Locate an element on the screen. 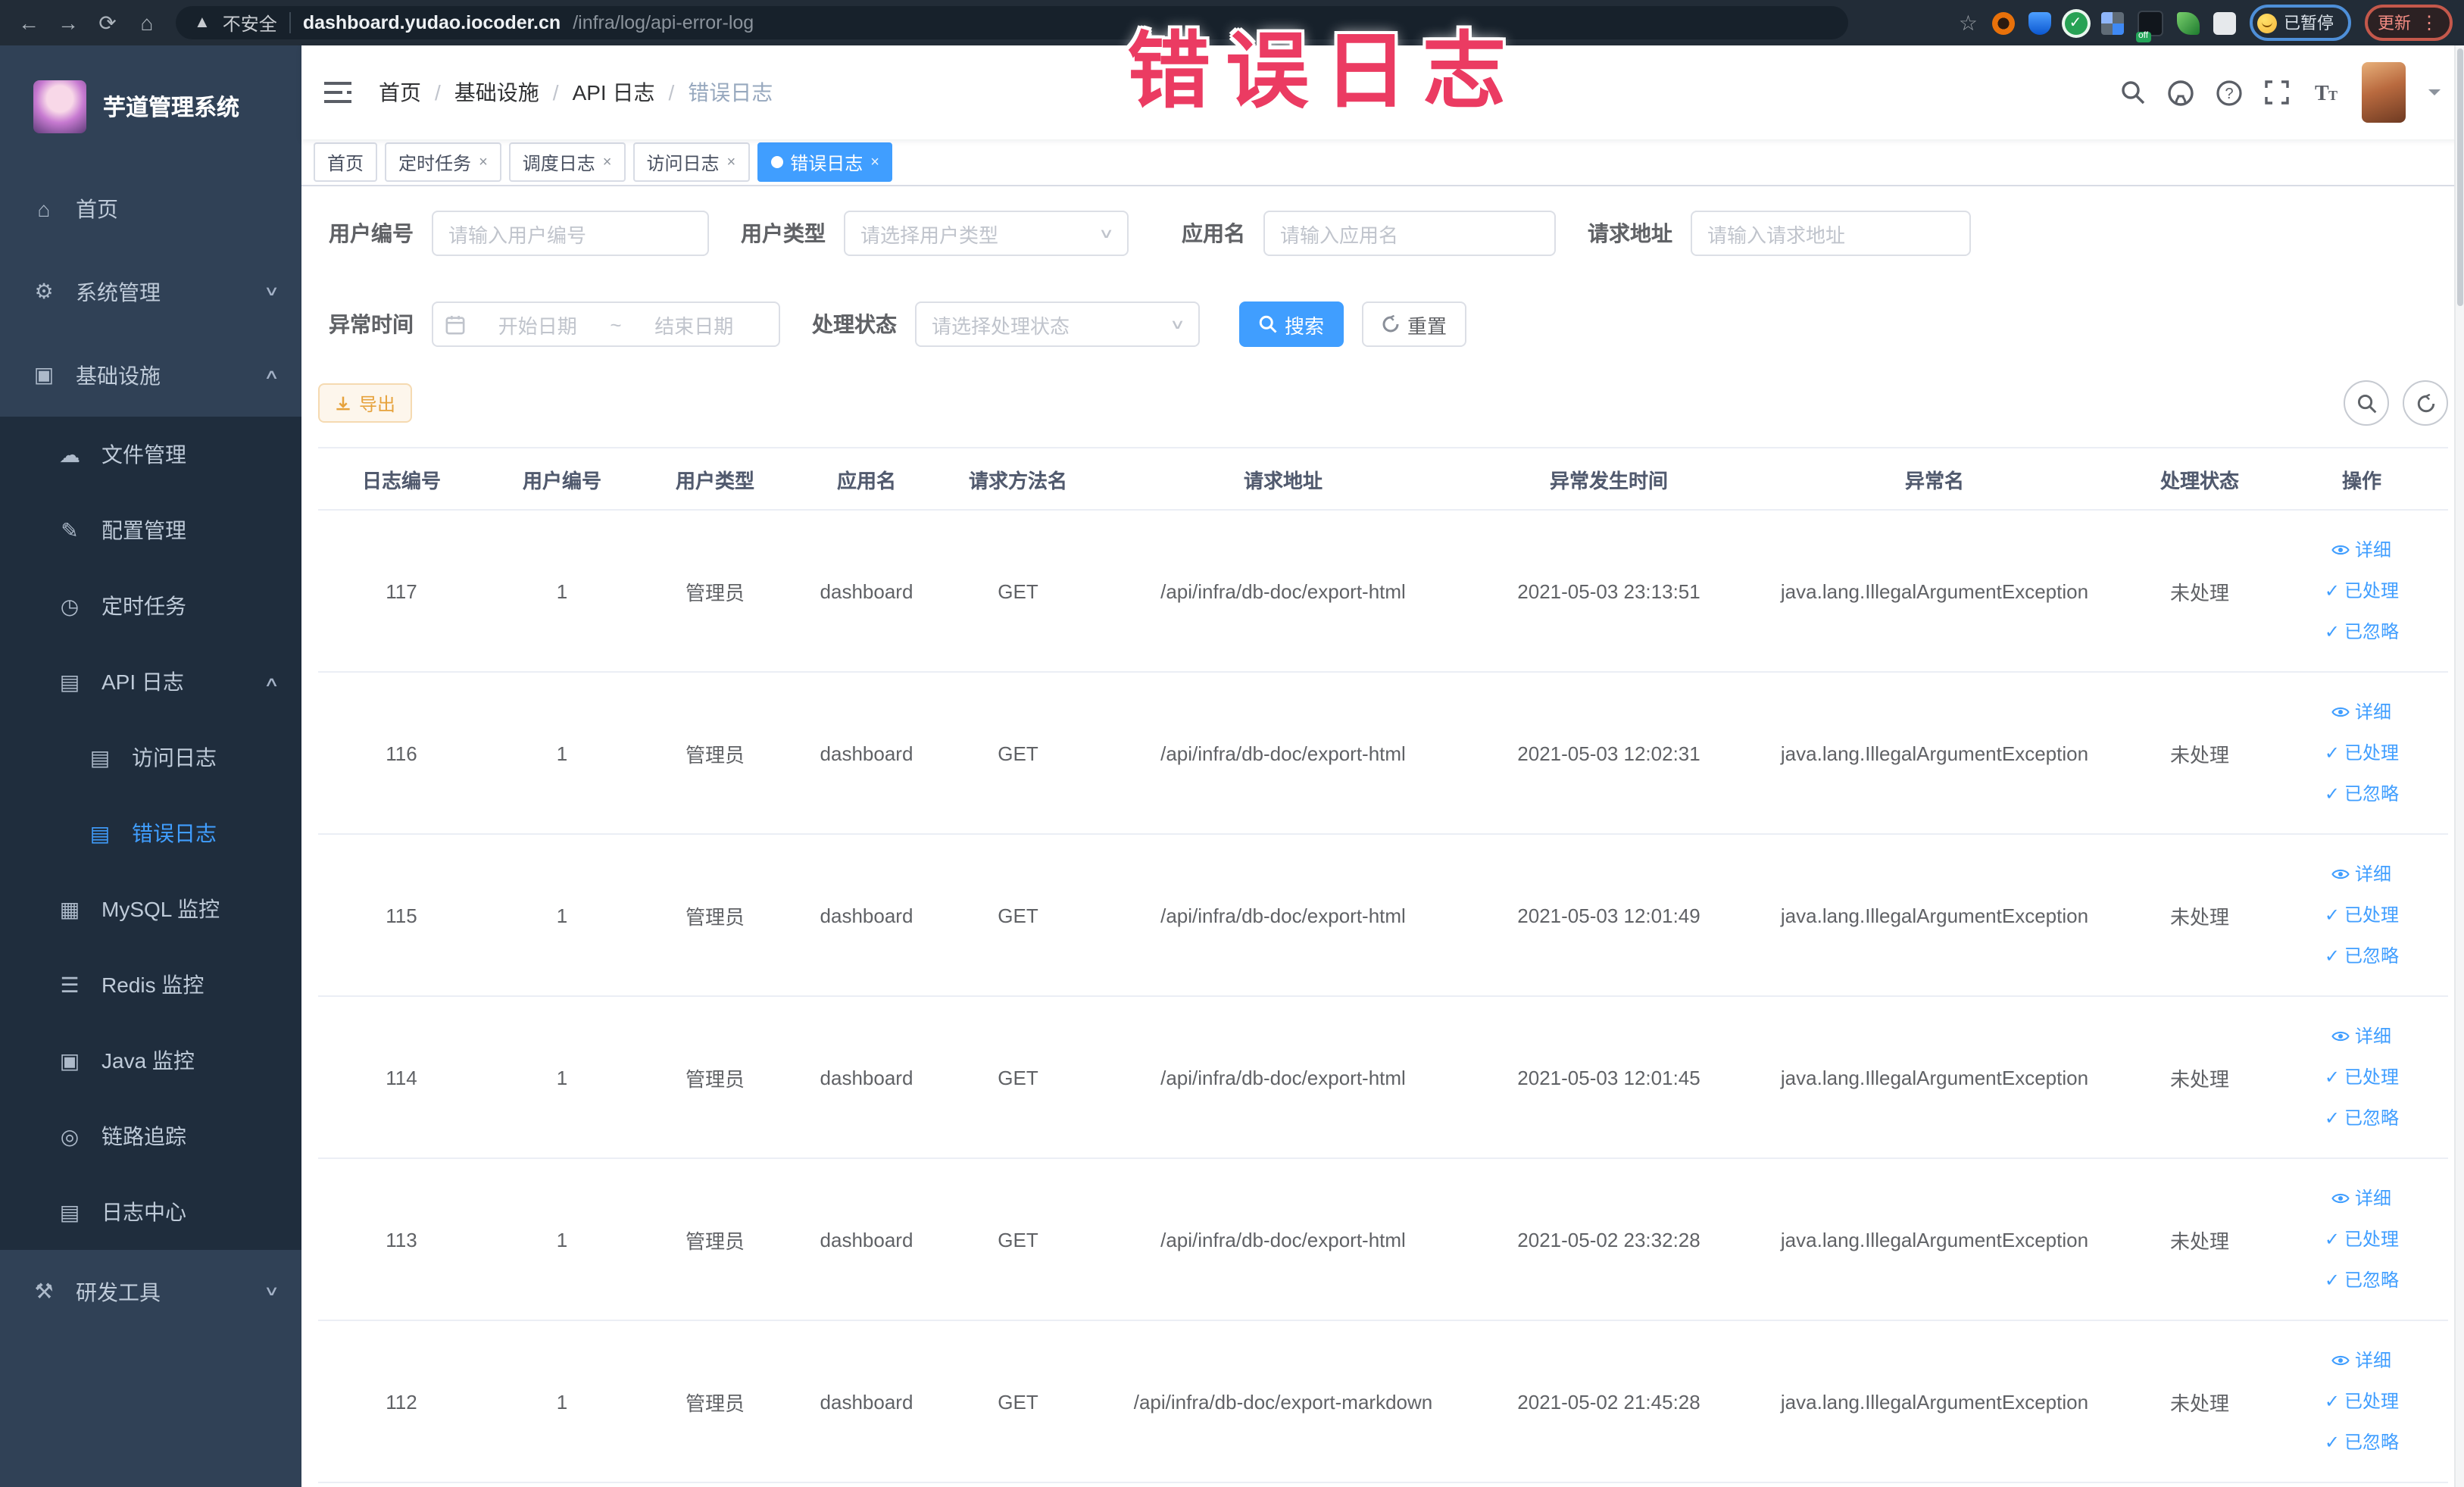 The width and height of the screenshot is (2464, 1487). start-date-placeholder: 开始日期 is located at coordinates (537, 324).